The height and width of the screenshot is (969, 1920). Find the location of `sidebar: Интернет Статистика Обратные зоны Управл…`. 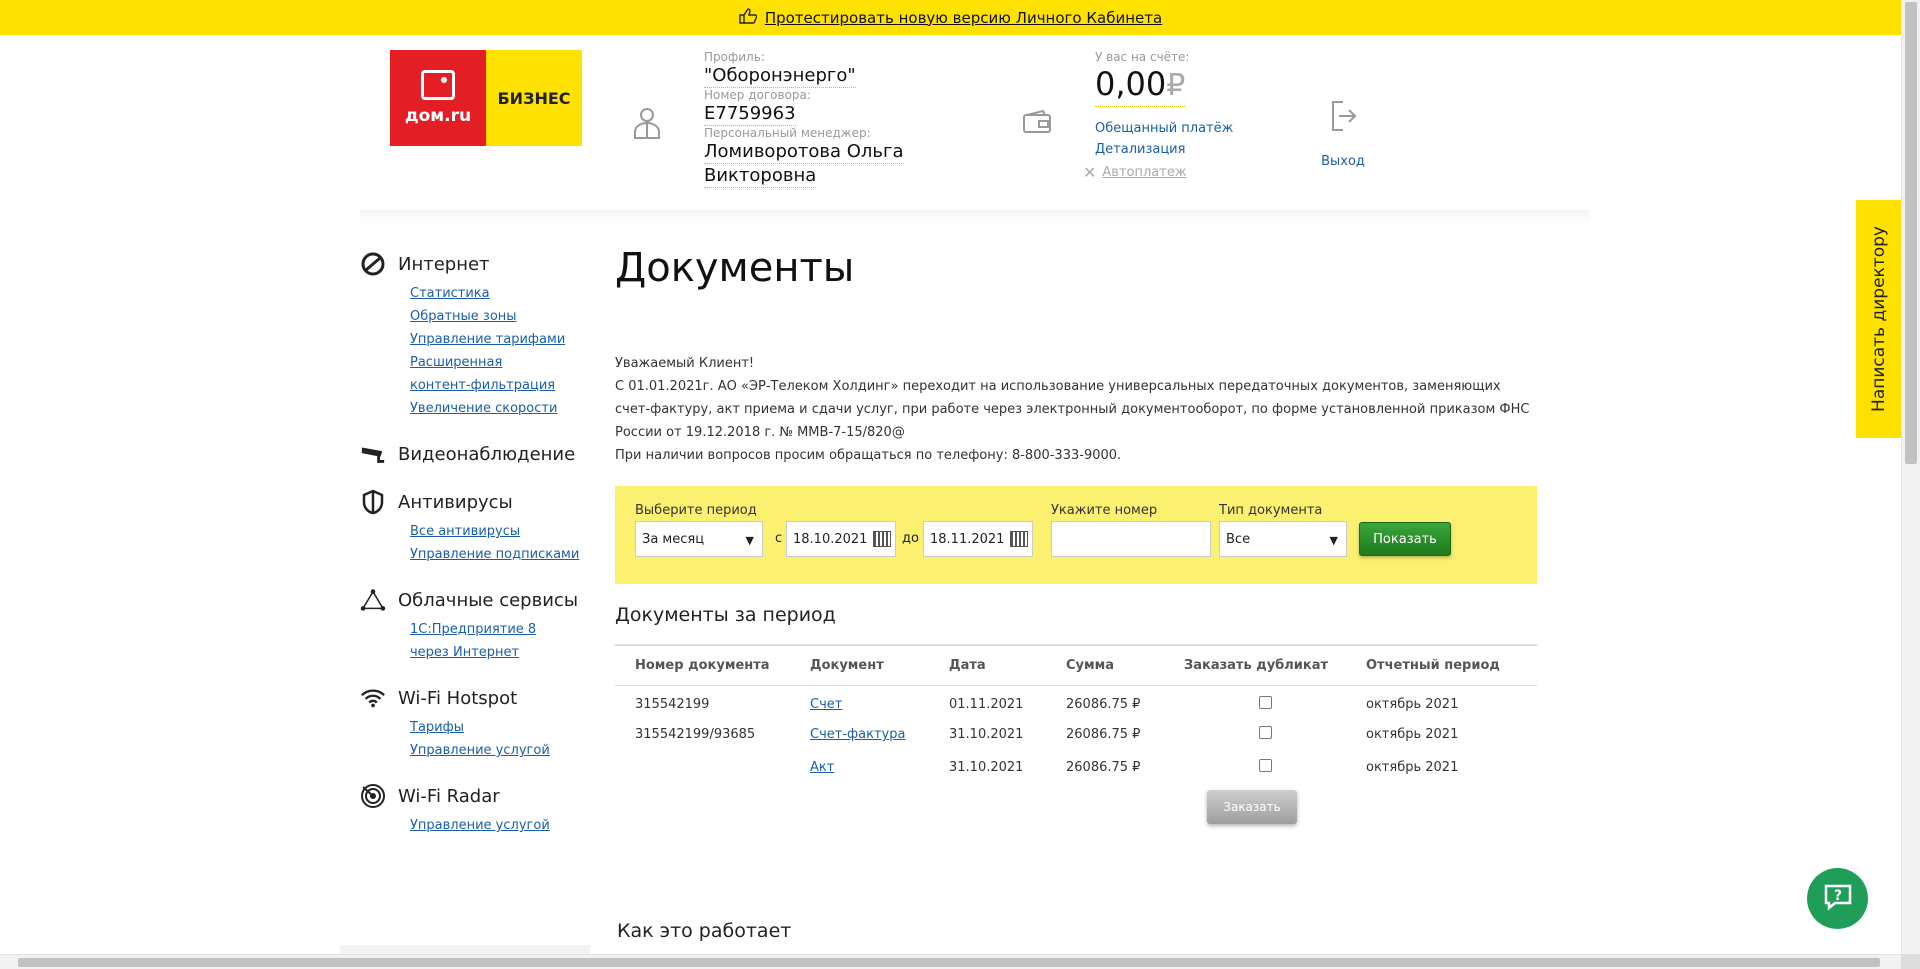

sidebar: Интернет Статистика Обратные зоны Управл… is located at coordinates (477, 553).